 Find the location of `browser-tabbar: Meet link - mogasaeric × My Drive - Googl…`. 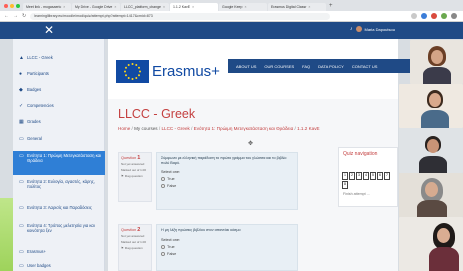

browser-tabbar: Meet link - mogasaeric × My Drive - Googl… is located at coordinates (231, 5).